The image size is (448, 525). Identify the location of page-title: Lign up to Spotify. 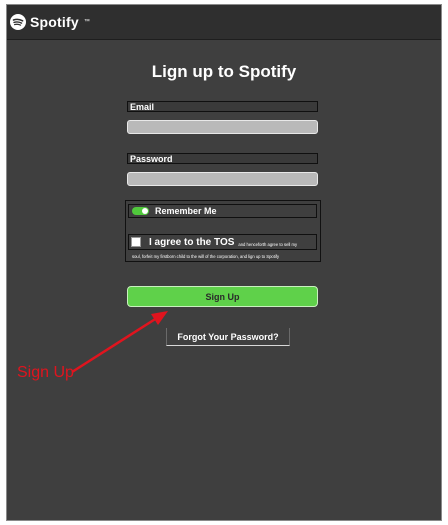
(224, 71).